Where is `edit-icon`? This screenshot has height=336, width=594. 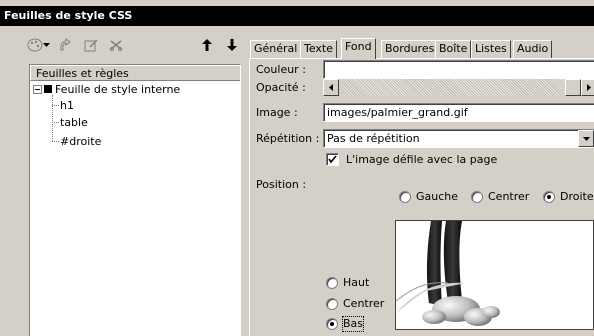
edit-icon is located at coordinates (91, 45).